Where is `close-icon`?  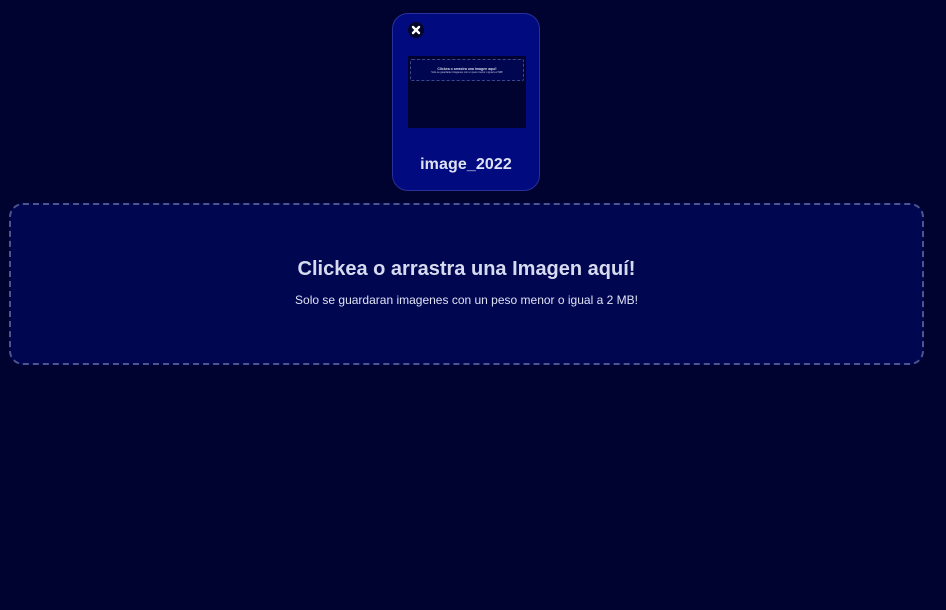 close-icon is located at coordinates (416, 30).